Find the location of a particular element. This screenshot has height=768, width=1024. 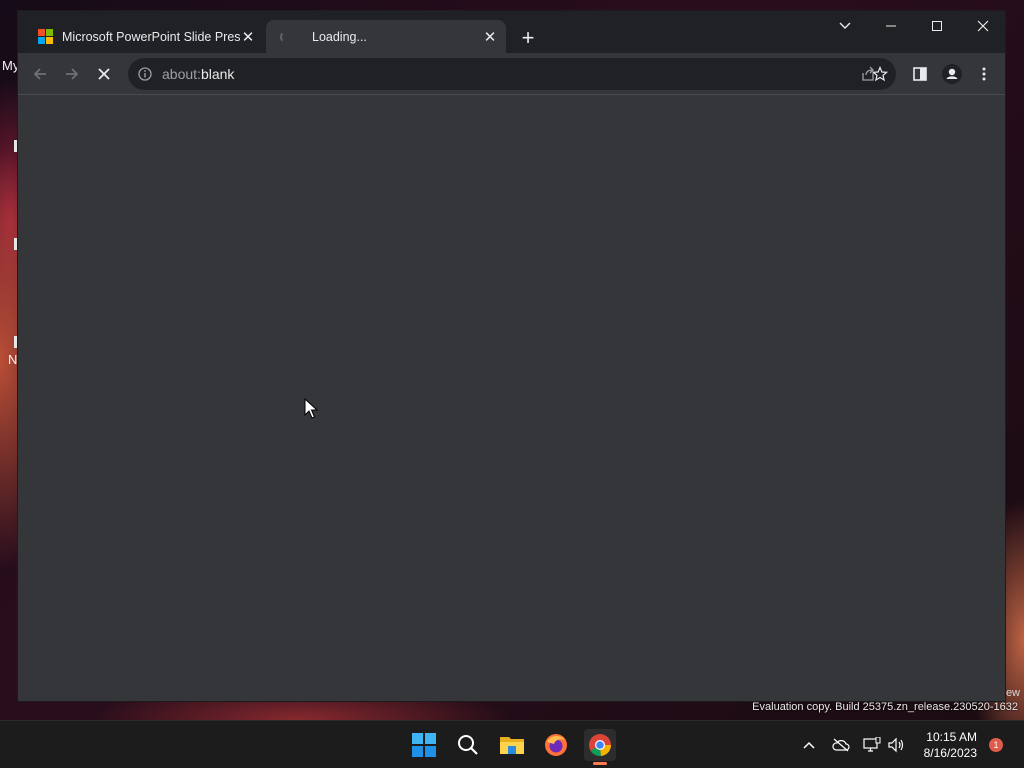

chevron-up-icon is located at coordinates (809, 745).